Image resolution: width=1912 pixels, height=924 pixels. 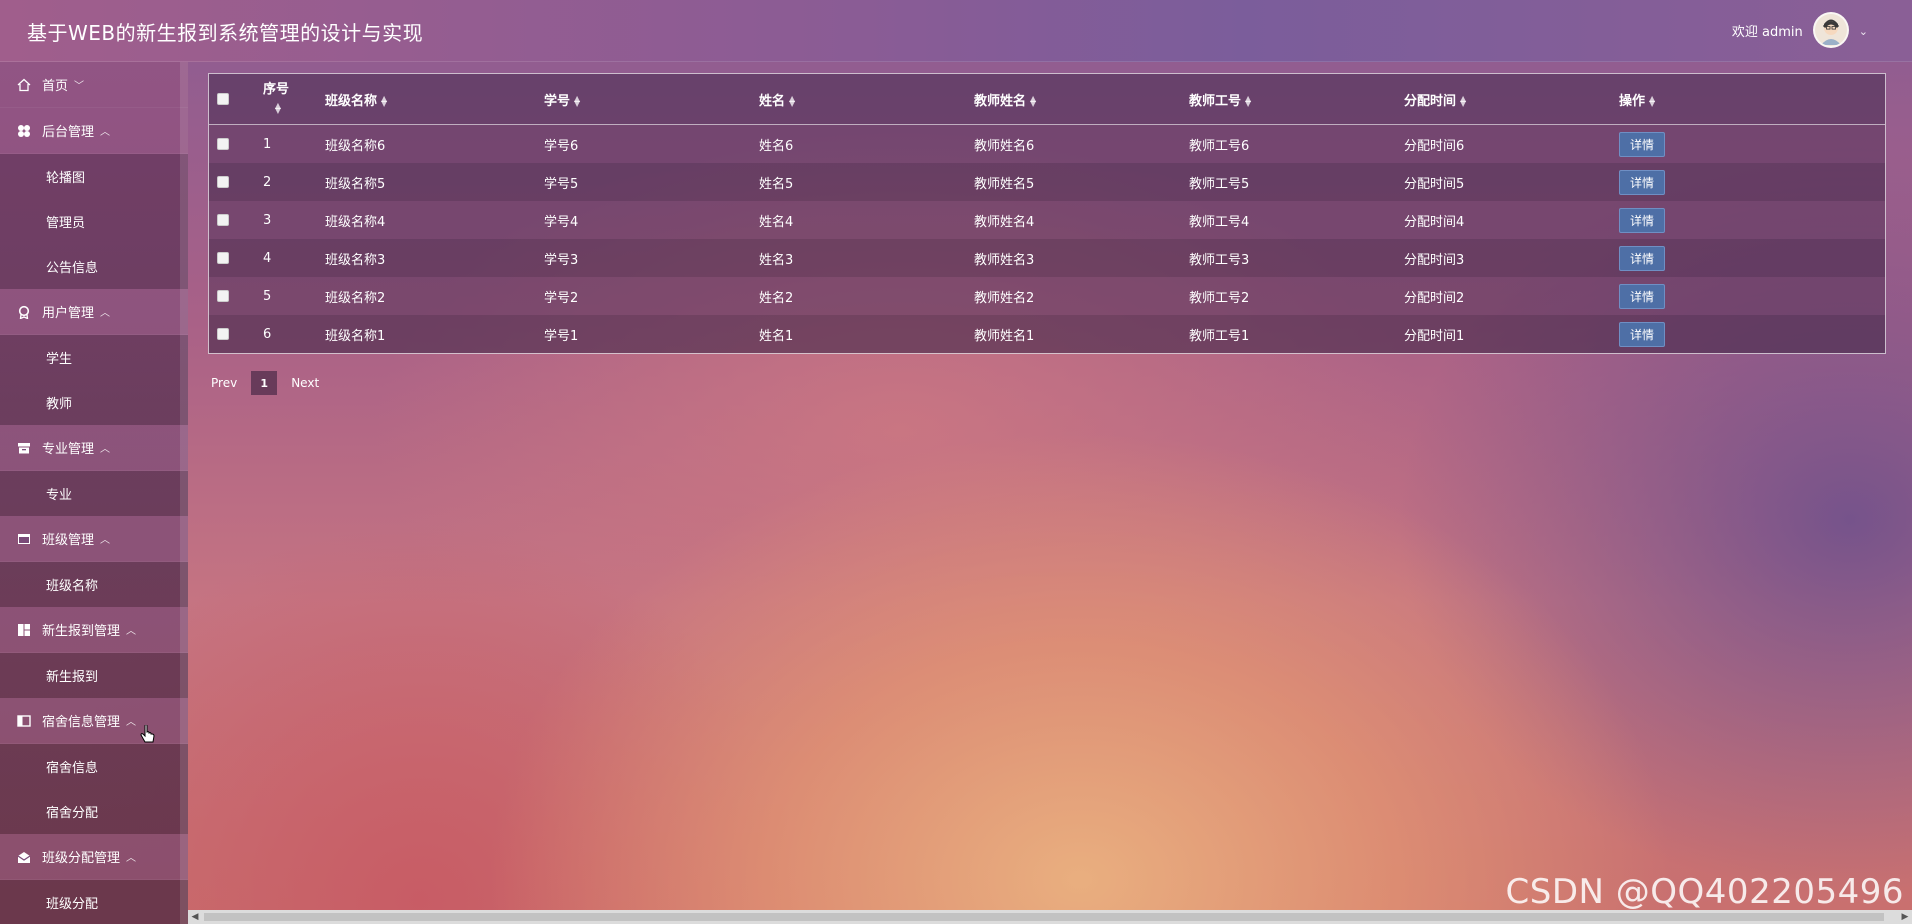 What do you see at coordinates (223, 99) in the screenshot?
I see `select-all-checkbox` at bounding box center [223, 99].